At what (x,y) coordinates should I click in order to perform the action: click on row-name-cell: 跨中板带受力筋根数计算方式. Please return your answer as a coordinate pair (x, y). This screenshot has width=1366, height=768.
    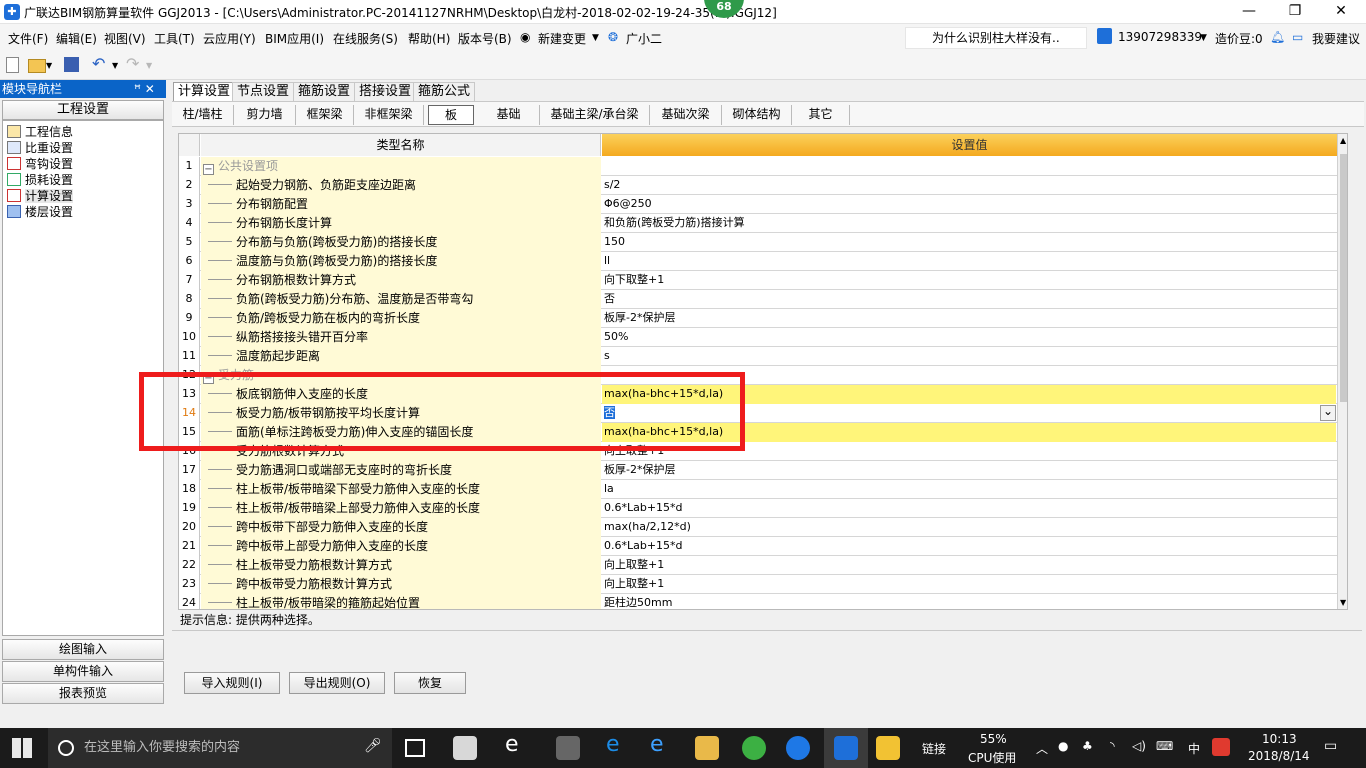
    Looking at the image, I should click on (401, 584).